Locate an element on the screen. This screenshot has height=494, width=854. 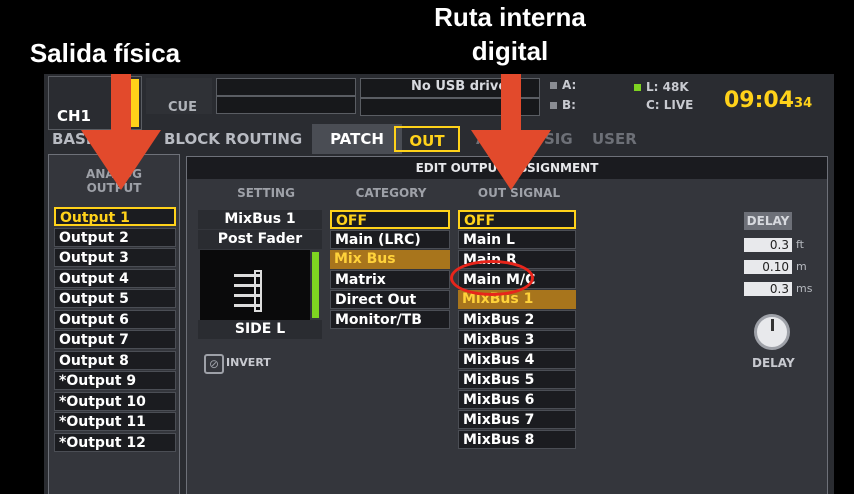
arrow-right-shaft is located at coordinates (511, 104).